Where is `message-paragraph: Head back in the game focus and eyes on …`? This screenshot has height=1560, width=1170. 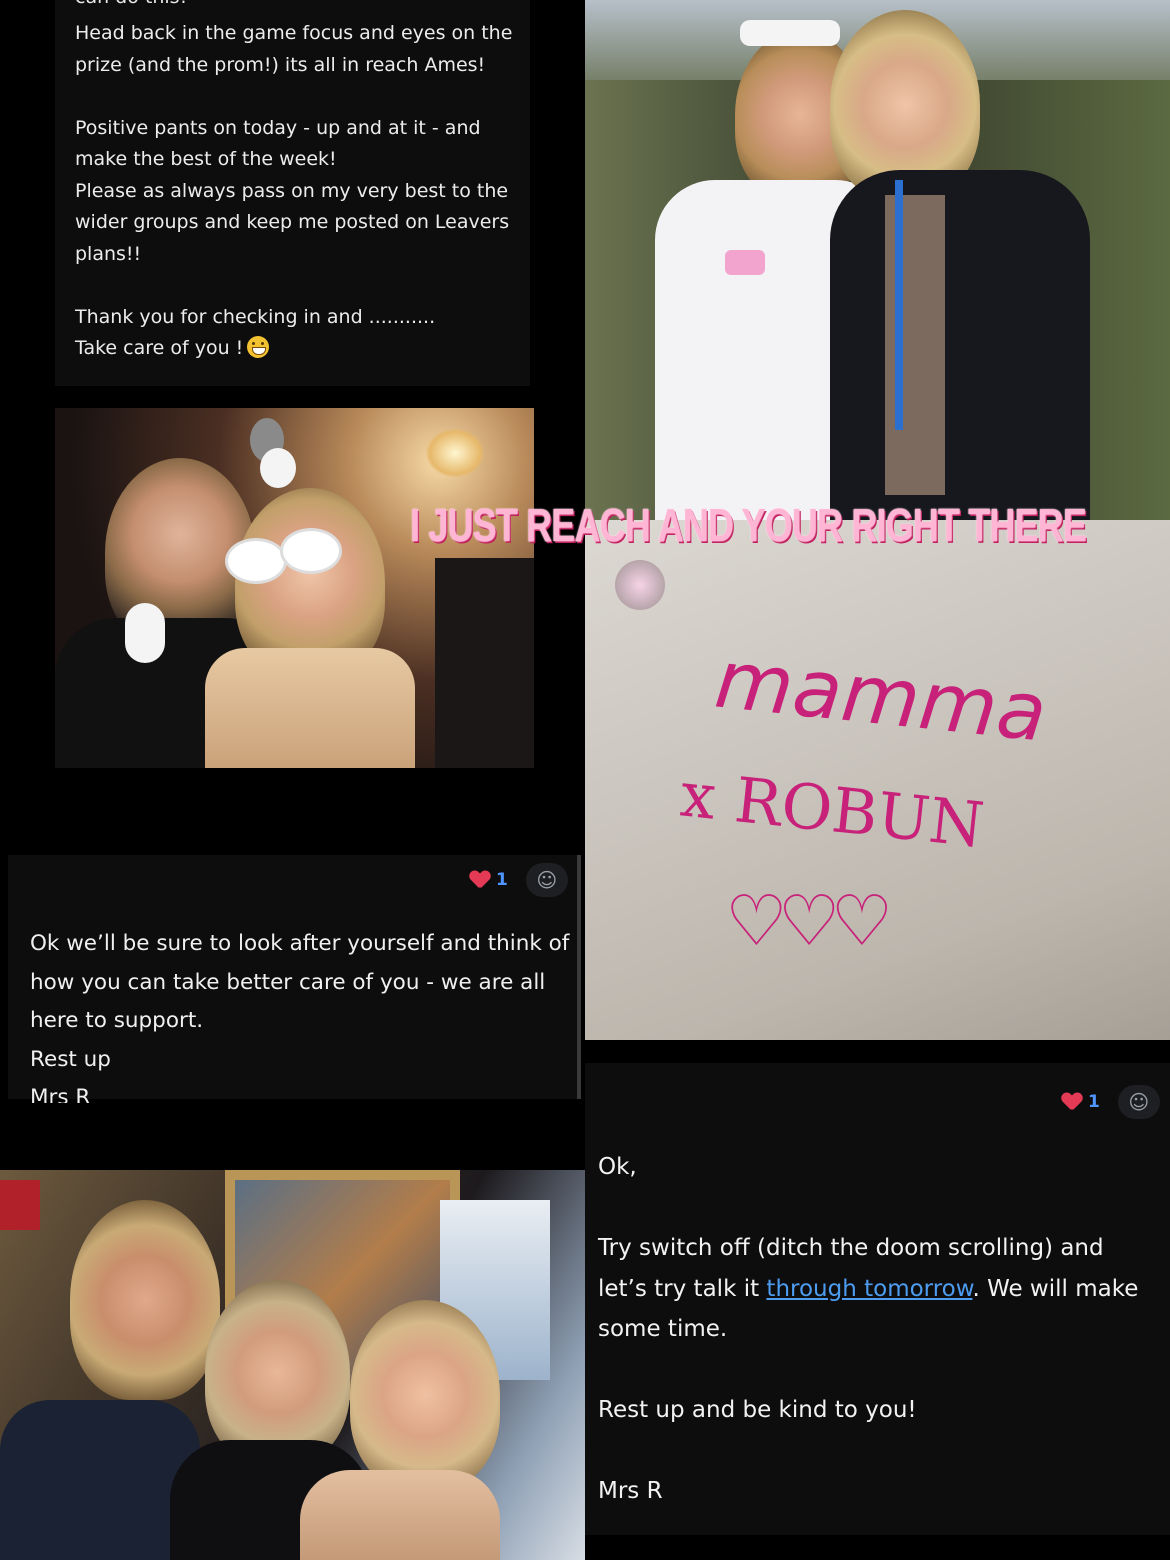
message-paragraph: Head back in the game focus and eyes on … is located at coordinates (294, 49).